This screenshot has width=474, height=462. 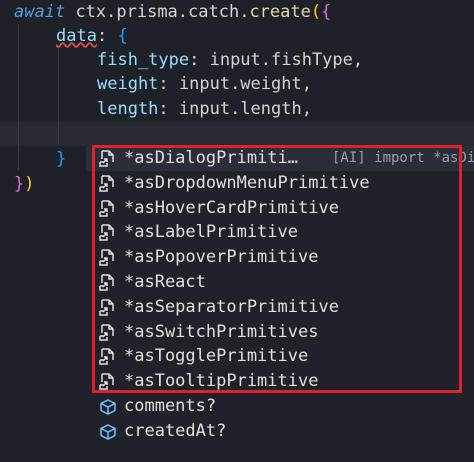 I want to click on code-line-4: weight: input.weight,, so click(x=204, y=84).